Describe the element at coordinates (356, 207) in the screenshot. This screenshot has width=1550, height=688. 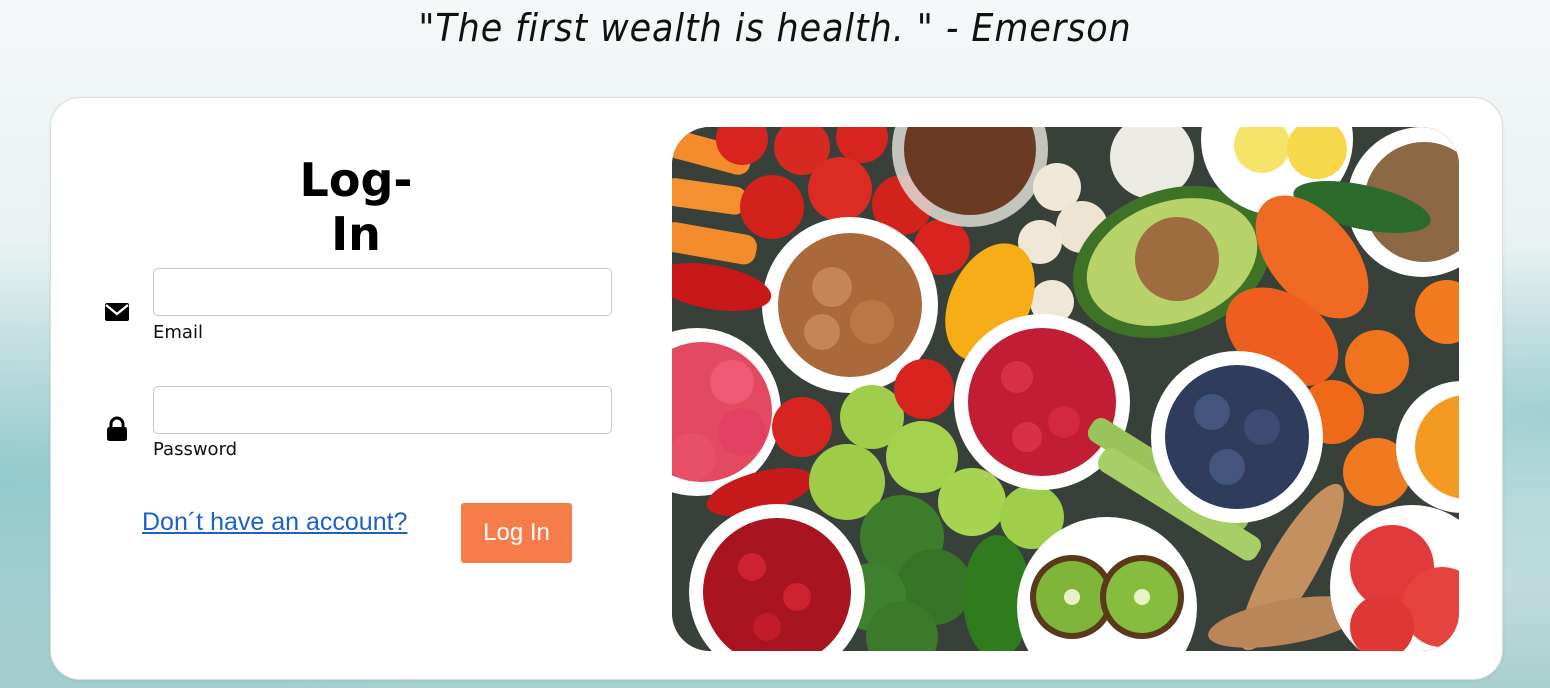
I see `page-title: Log-In` at that location.